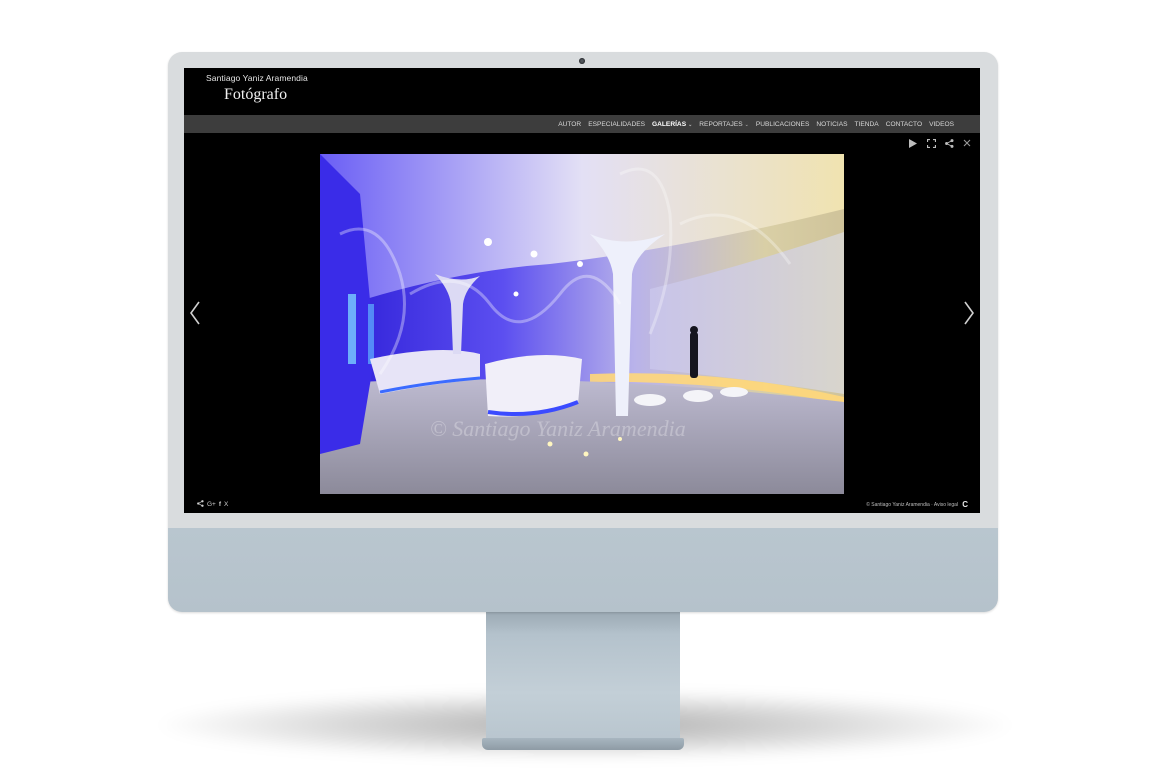  I want to click on nav-item-reportajes: REPORTAJES ⌄, so click(724, 124).